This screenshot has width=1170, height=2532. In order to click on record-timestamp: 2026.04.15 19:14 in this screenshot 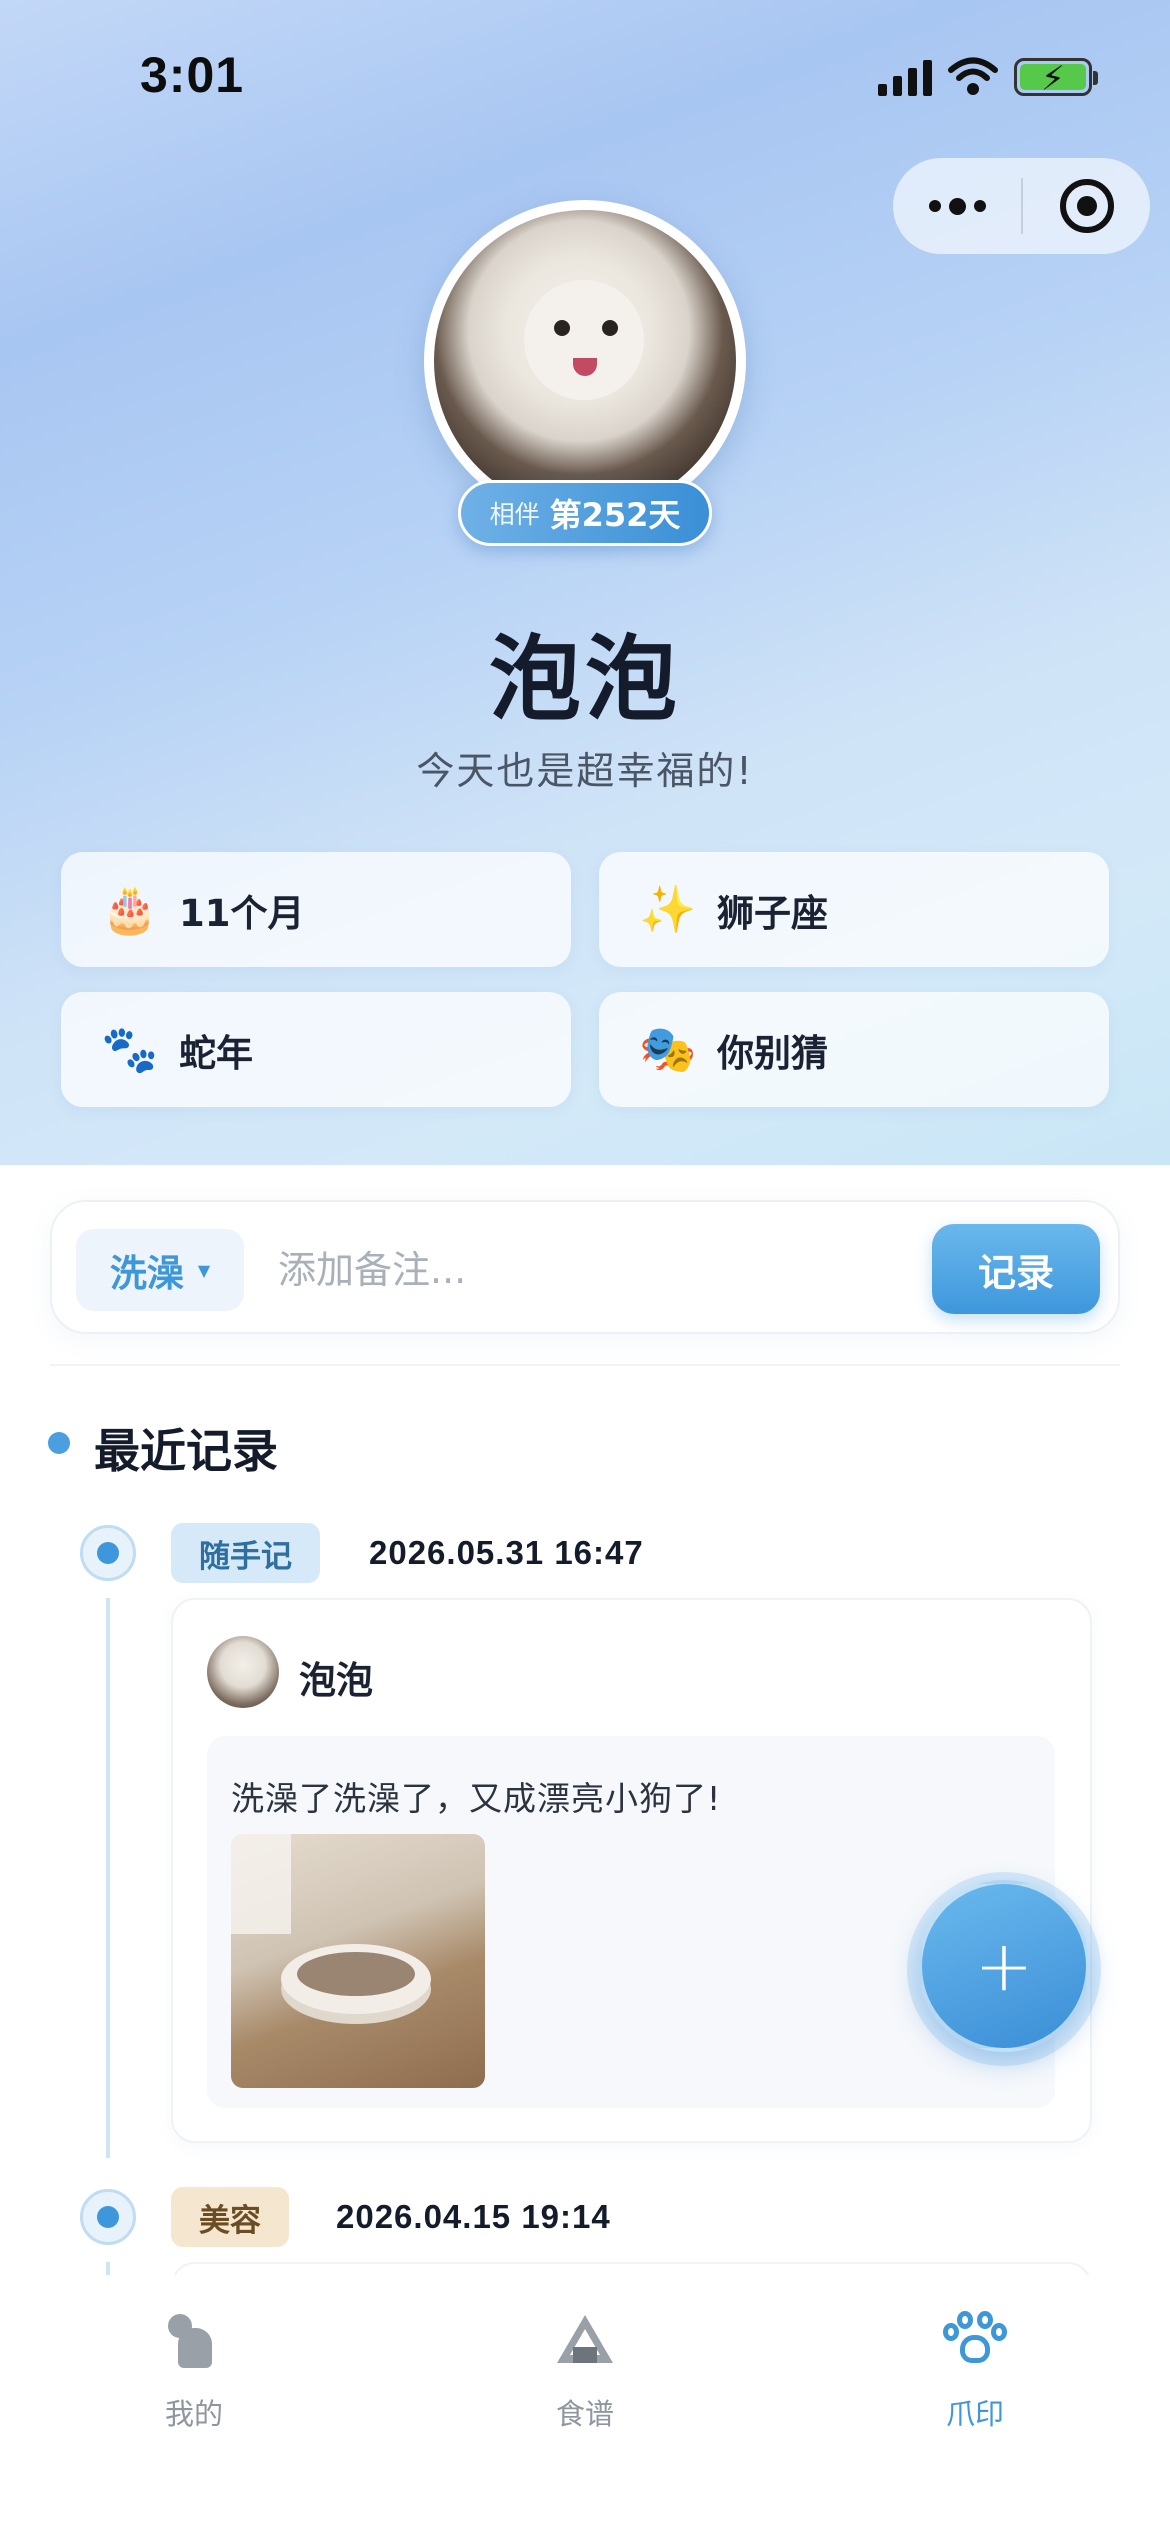, I will do `click(473, 2216)`.